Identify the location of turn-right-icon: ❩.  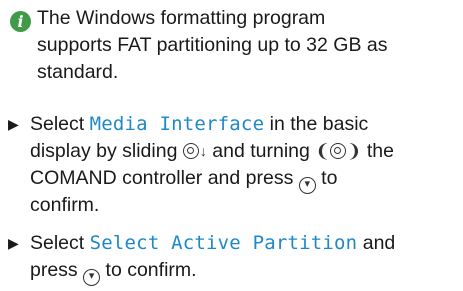
(354, 151).